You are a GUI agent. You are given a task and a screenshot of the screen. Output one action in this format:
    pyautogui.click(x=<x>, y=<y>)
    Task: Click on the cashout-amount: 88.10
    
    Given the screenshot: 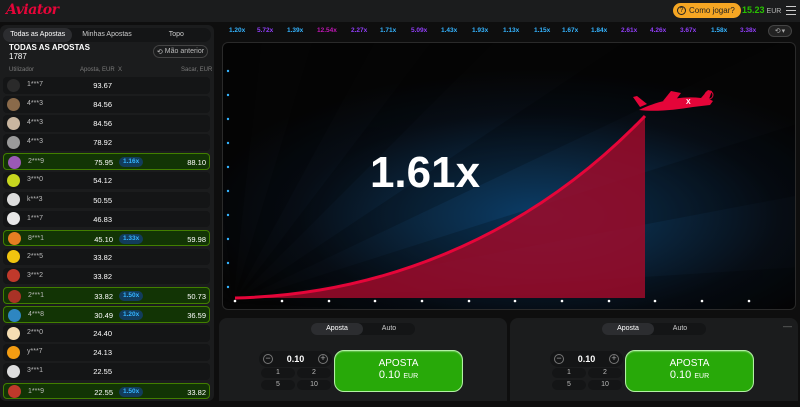 What is the action you would take?
    pyautogui.click(x=196, y=163)
    